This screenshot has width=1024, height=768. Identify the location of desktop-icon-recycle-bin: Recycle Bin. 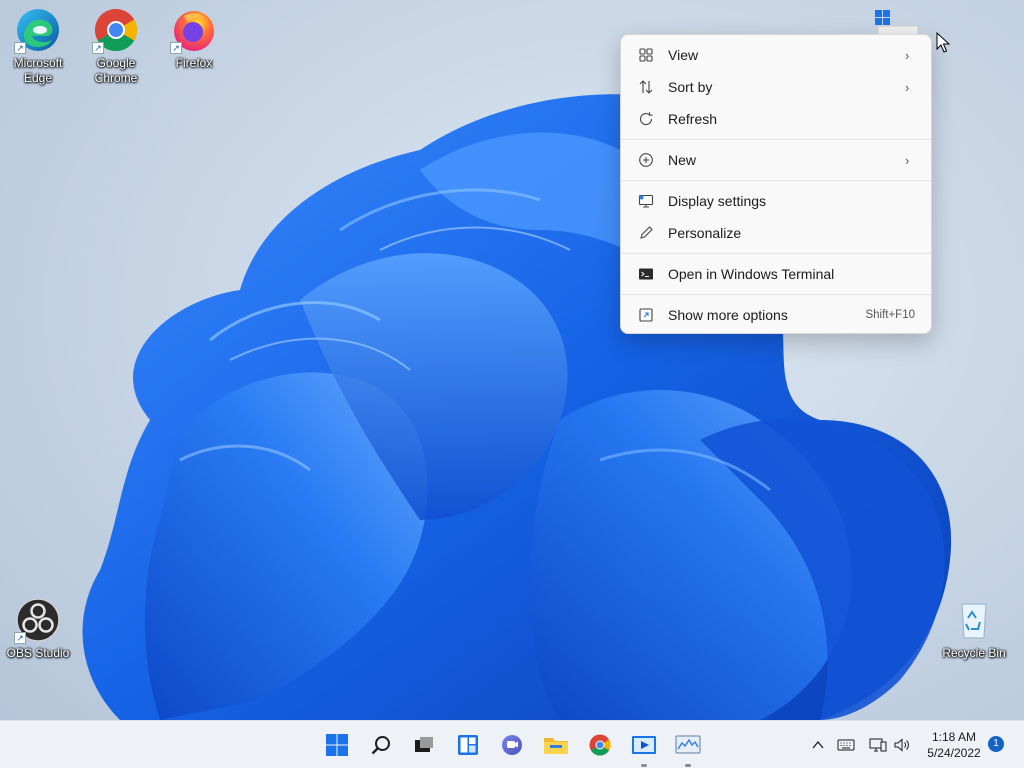
(974, 628).